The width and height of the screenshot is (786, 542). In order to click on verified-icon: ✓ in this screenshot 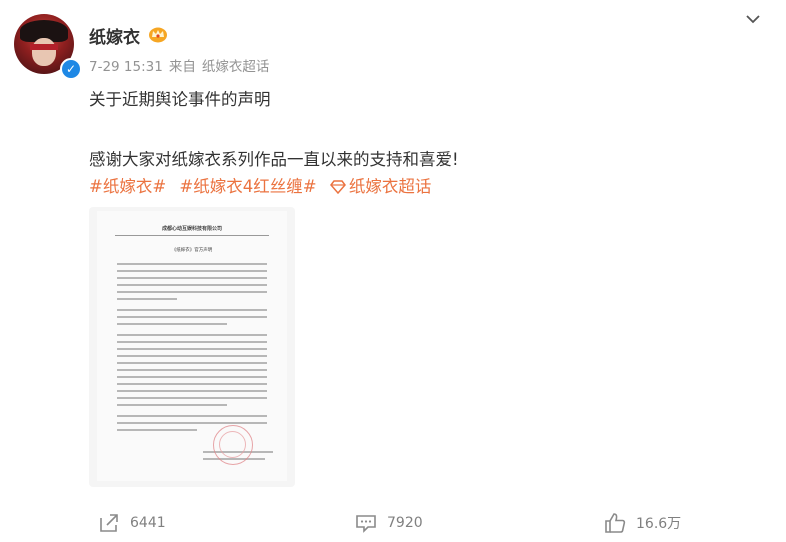, I will do `click(71, 69)`.